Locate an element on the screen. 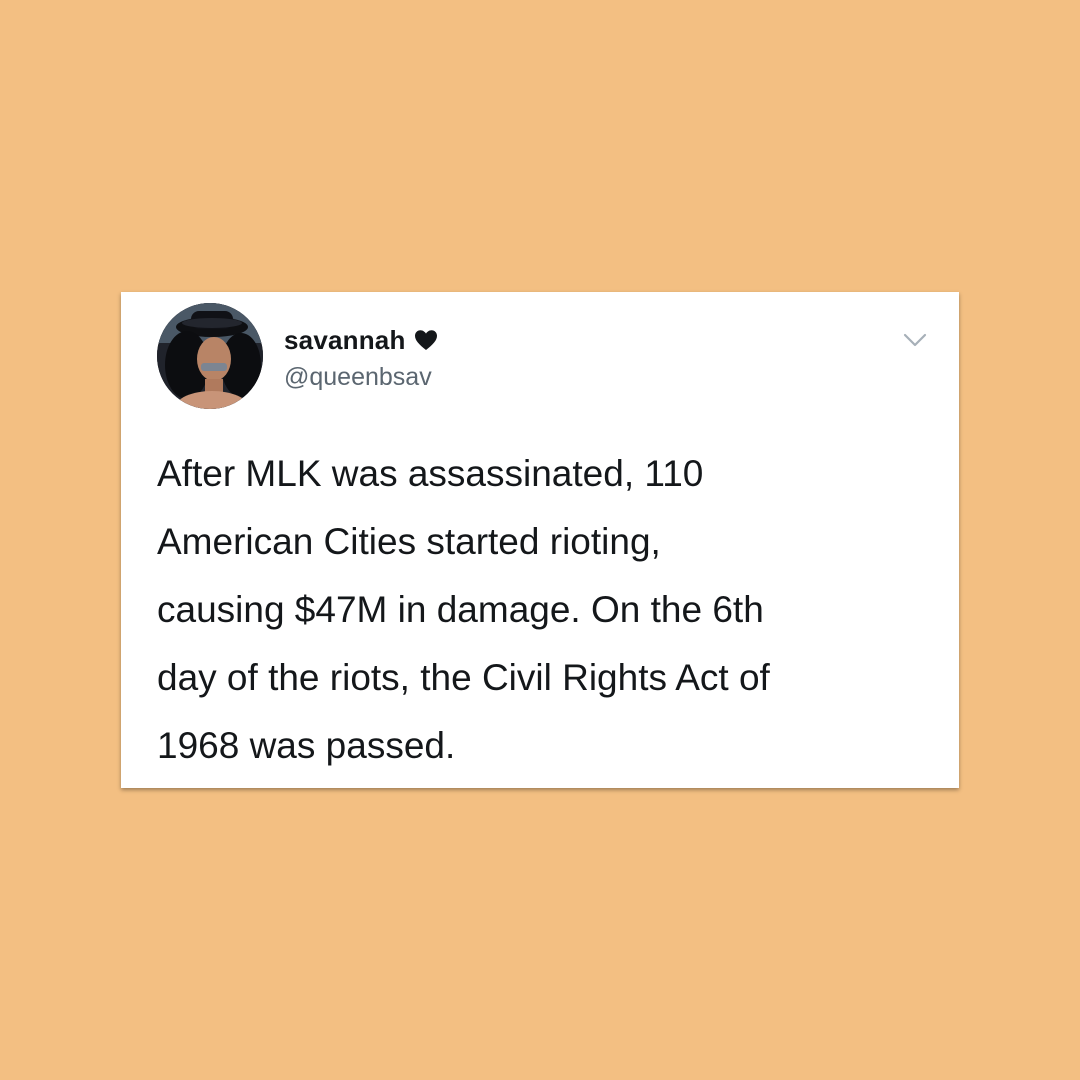 The image size is (1080, 1080). tweet-text-line: After MLK was assassinated, 110 is located at coordinates (430, 473).